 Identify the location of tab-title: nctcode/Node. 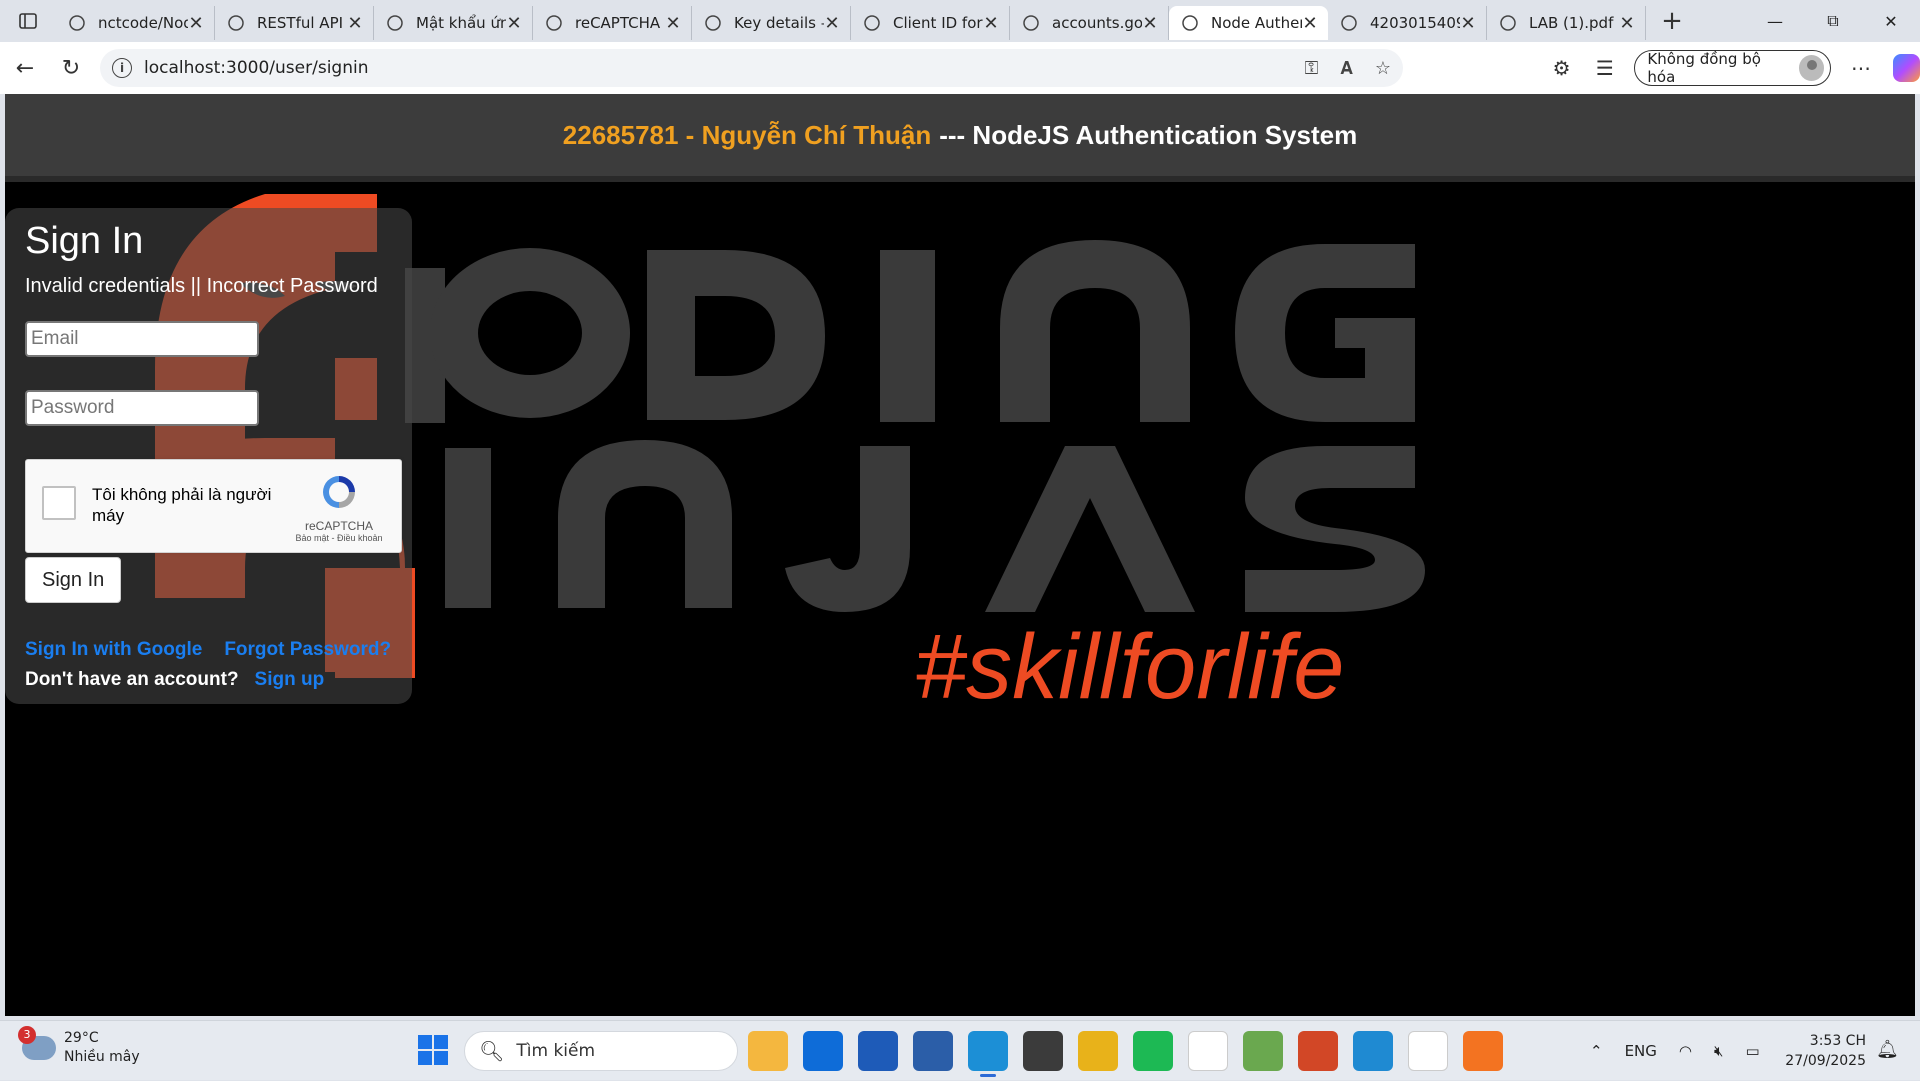
(143, 23).